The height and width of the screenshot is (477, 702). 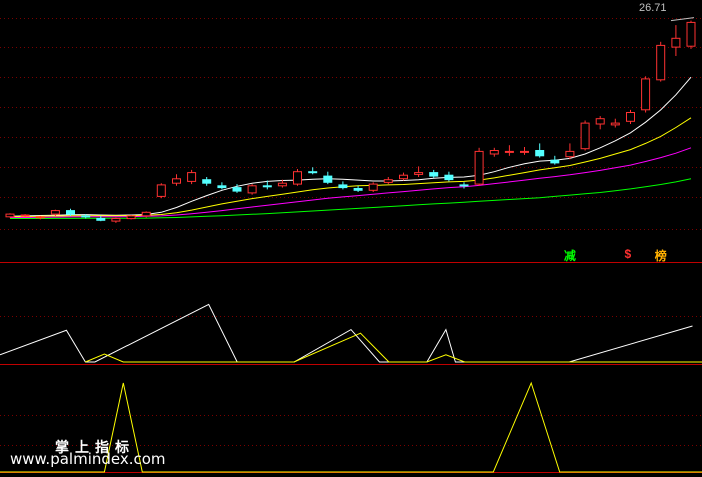 I want to click on indicator-white-line, so click(x=346, y=333).